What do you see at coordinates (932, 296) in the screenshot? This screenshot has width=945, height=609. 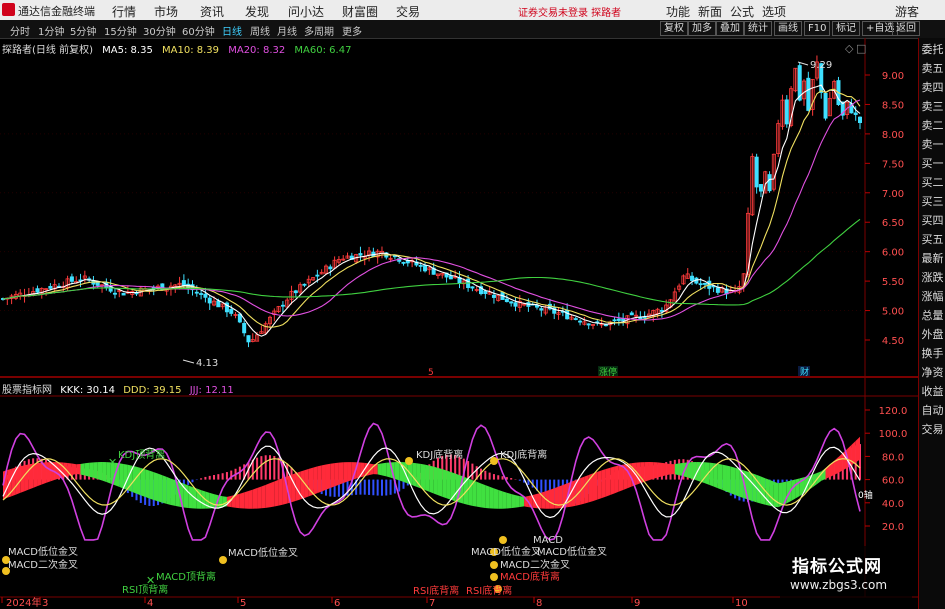 I see `side-panel-item: 涨幅` at bounding box center [932, 296].